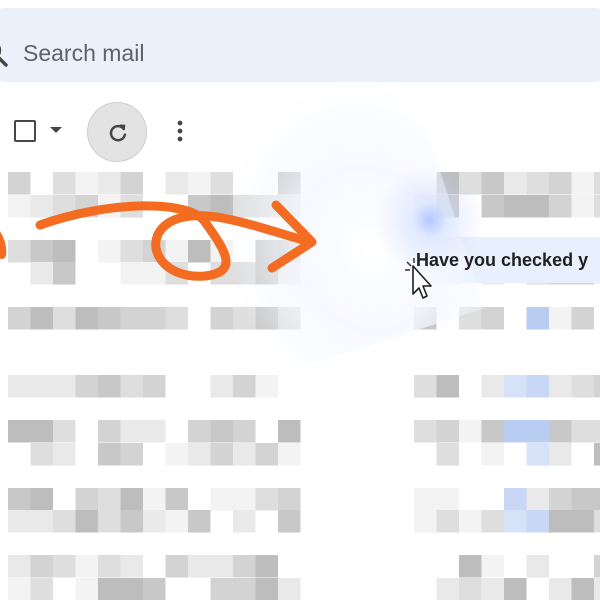  I want to click on arrow-tail-mark, so click(3, 245).